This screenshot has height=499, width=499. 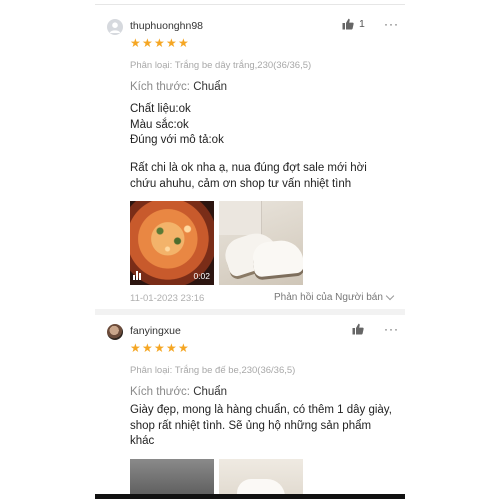 What do you see at coordinates (390, 296) in the screenshot?
I see `chevron-down-icon` at bounding box center [390, 296].